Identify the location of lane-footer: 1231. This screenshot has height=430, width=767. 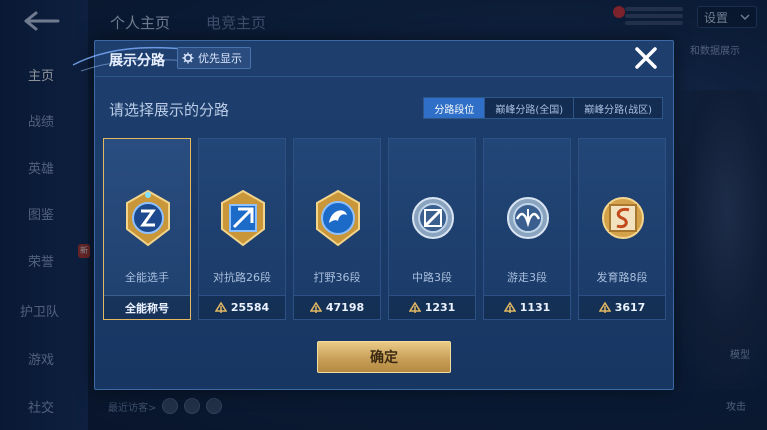
(432, 307).